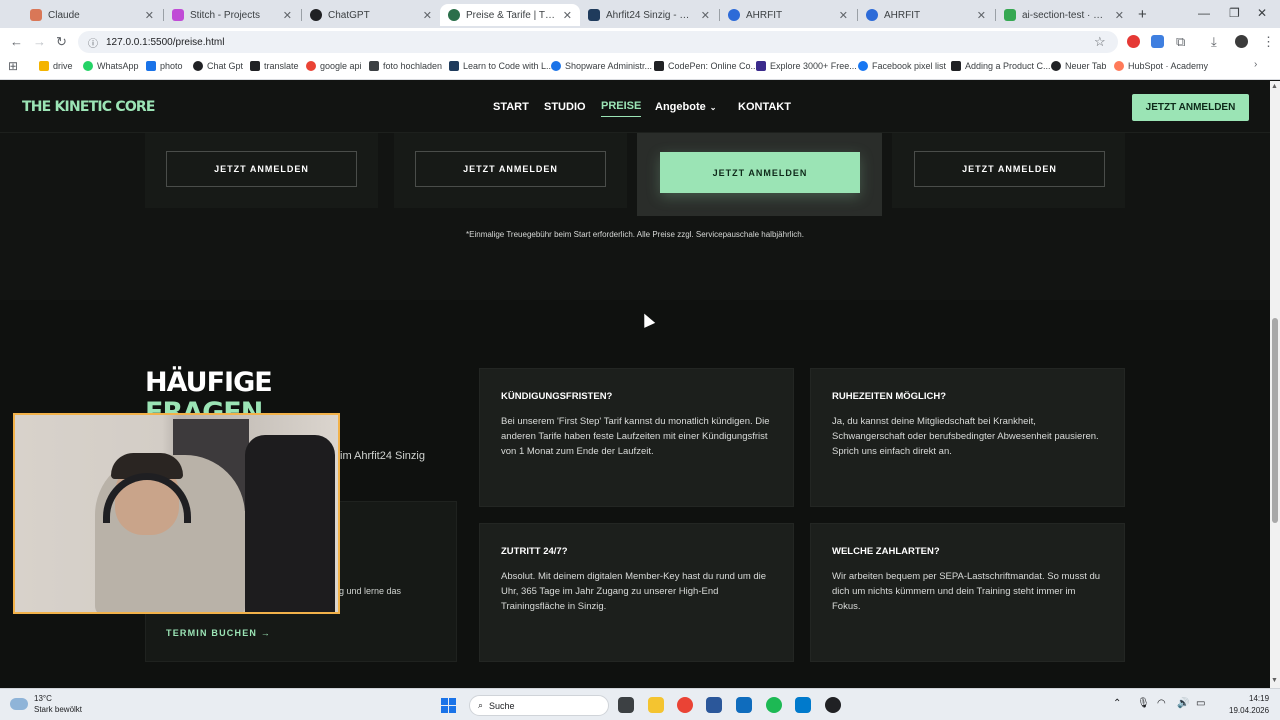  What do you see at coordinates (649, 15) in the screenshot?
I see `tab-ahrfit-studio: Ahrfit24 Sinzig - Studio ✕` at bounding box center [649, 15].